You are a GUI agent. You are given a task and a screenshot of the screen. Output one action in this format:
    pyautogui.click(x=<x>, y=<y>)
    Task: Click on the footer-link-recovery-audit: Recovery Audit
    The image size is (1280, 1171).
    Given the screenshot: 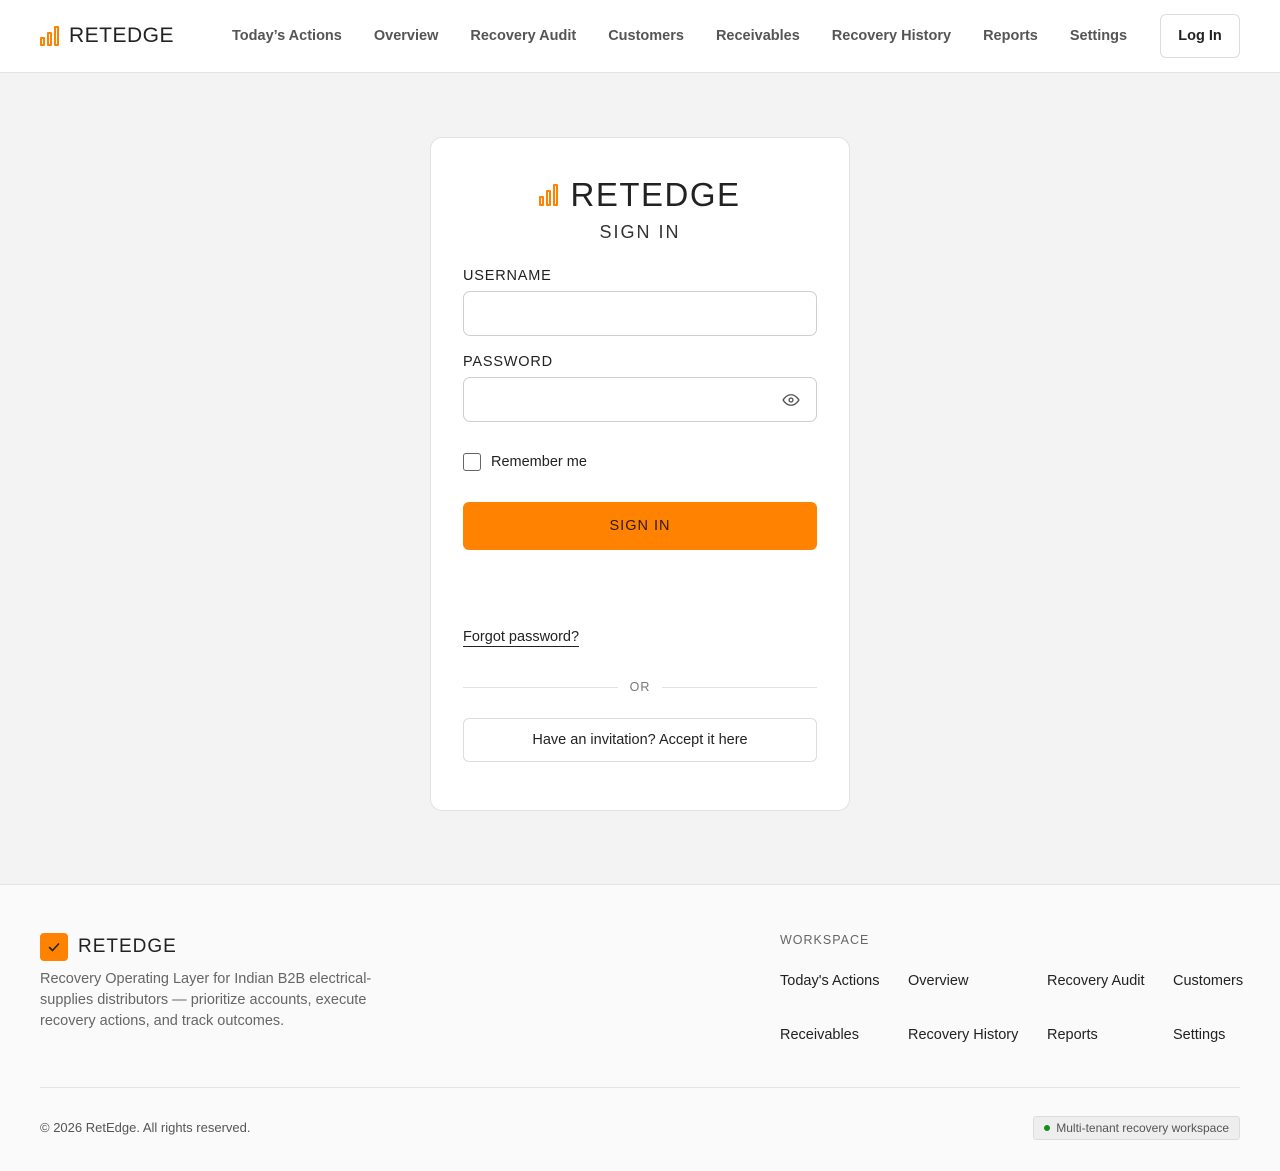 What is the action you would take?
    pyautogui.click(x=1110, y=981)
    